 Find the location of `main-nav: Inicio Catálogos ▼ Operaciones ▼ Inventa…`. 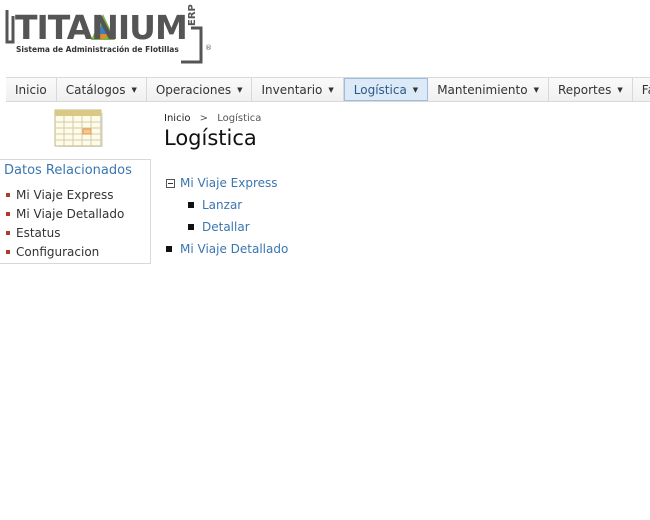

main-nav: Inicio Catálogos ▼ Operaciones ▼ Inventa… is located at coordinates (328, 89).